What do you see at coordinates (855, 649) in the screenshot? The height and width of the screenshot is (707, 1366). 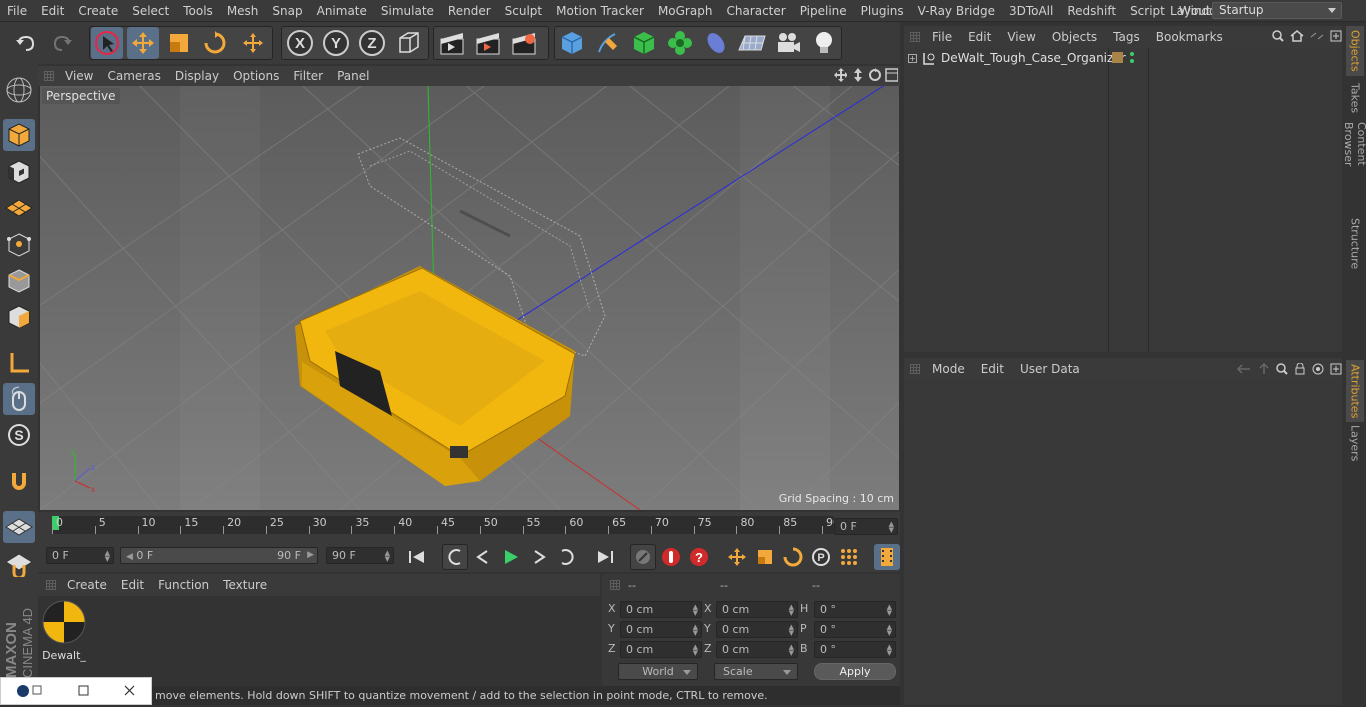 I see `coord-field: 0 ° ▲ ▼` at bounding box center [855, 649].